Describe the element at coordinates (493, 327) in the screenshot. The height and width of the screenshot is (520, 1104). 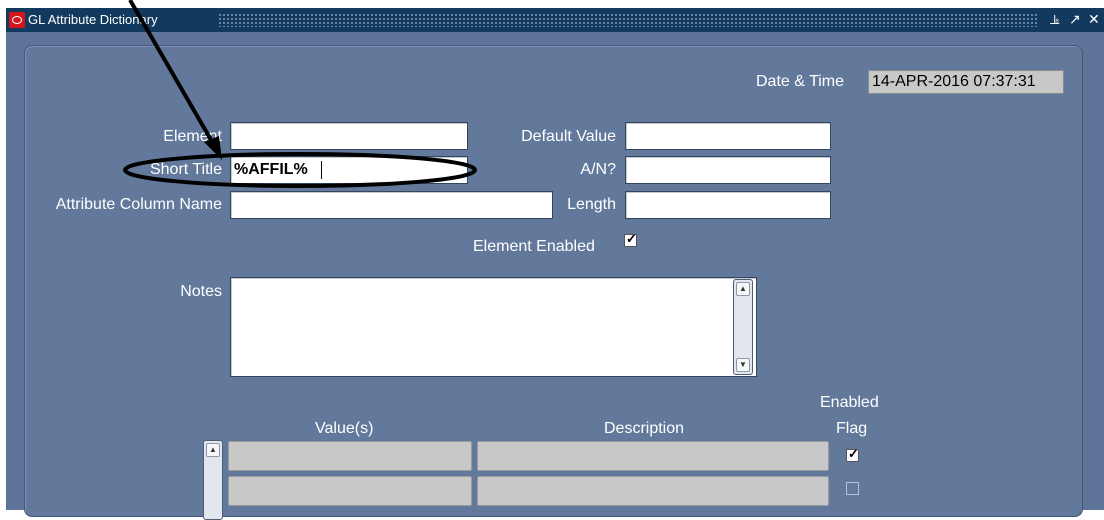
I see `notes-textarea` at that location.